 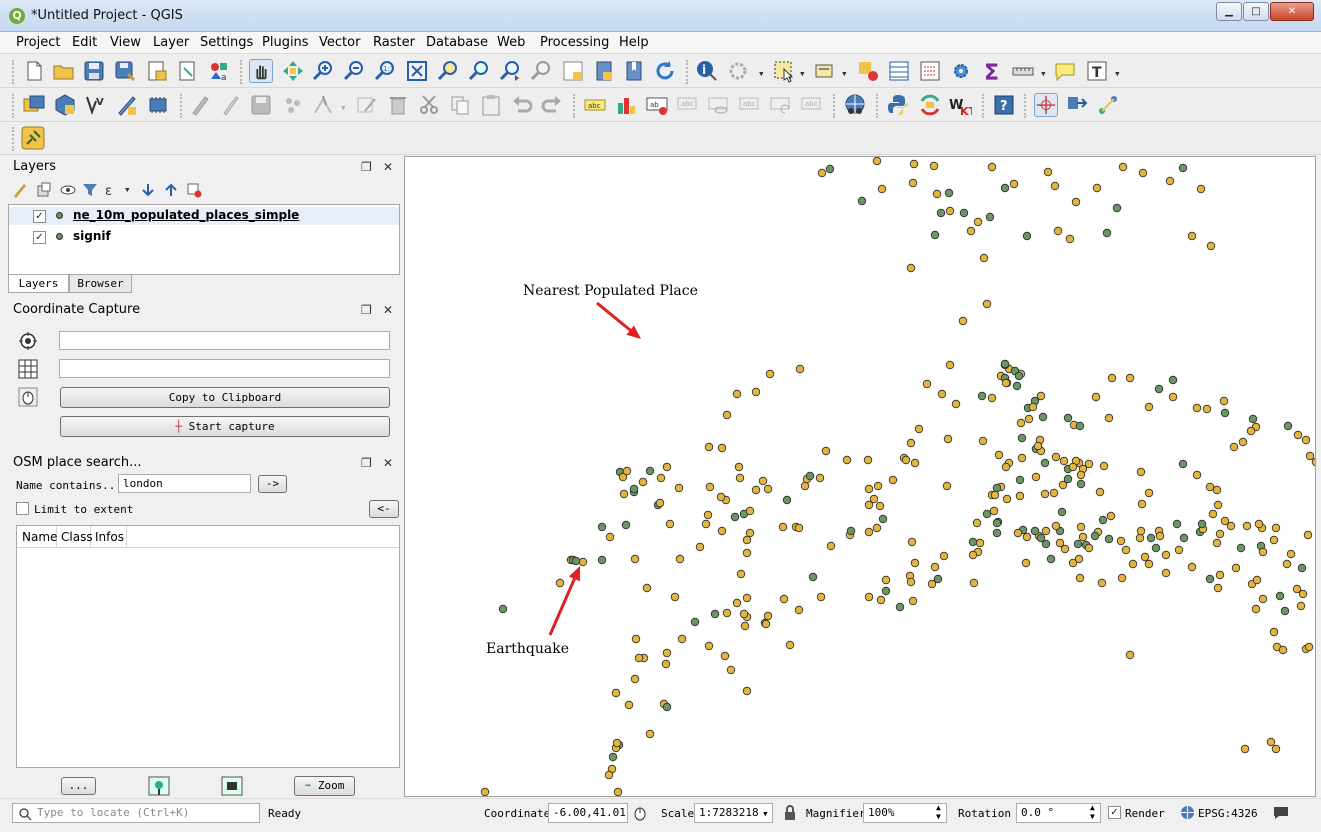 What do you see at coordinates (398, 105) in the screenshot?
I see `delete-selected-icon` at bounding box center [398, 105].